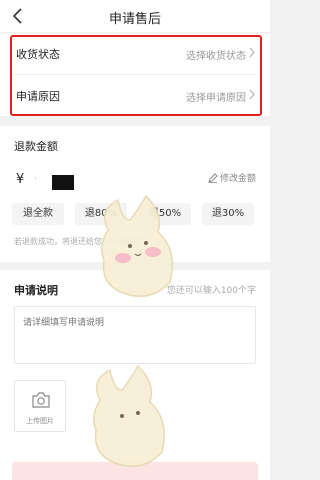 Image resolution: width=320 pixels, height=480 pixels. I want to click on apply-reason-row: 申请原因 选择申请原因, so click(135, 95).